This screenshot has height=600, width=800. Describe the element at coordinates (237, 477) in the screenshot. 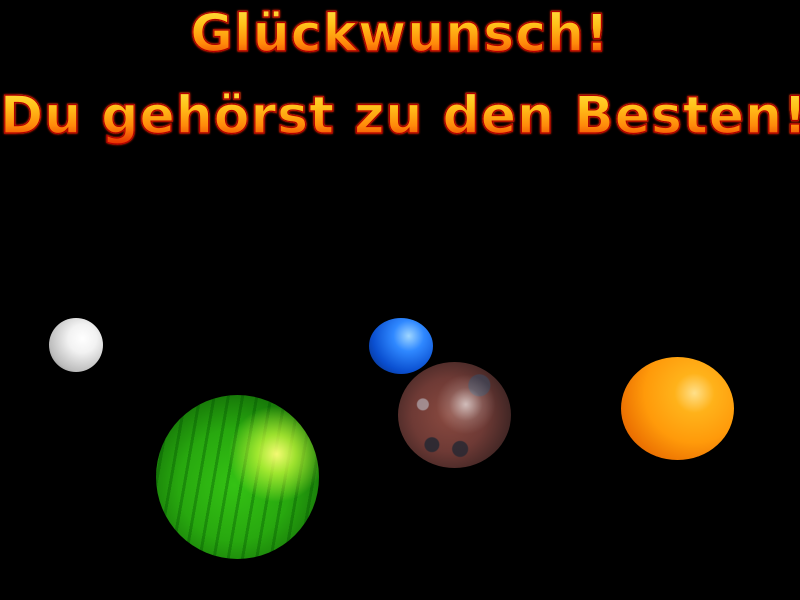

I see `green-planet-icon` at that location.